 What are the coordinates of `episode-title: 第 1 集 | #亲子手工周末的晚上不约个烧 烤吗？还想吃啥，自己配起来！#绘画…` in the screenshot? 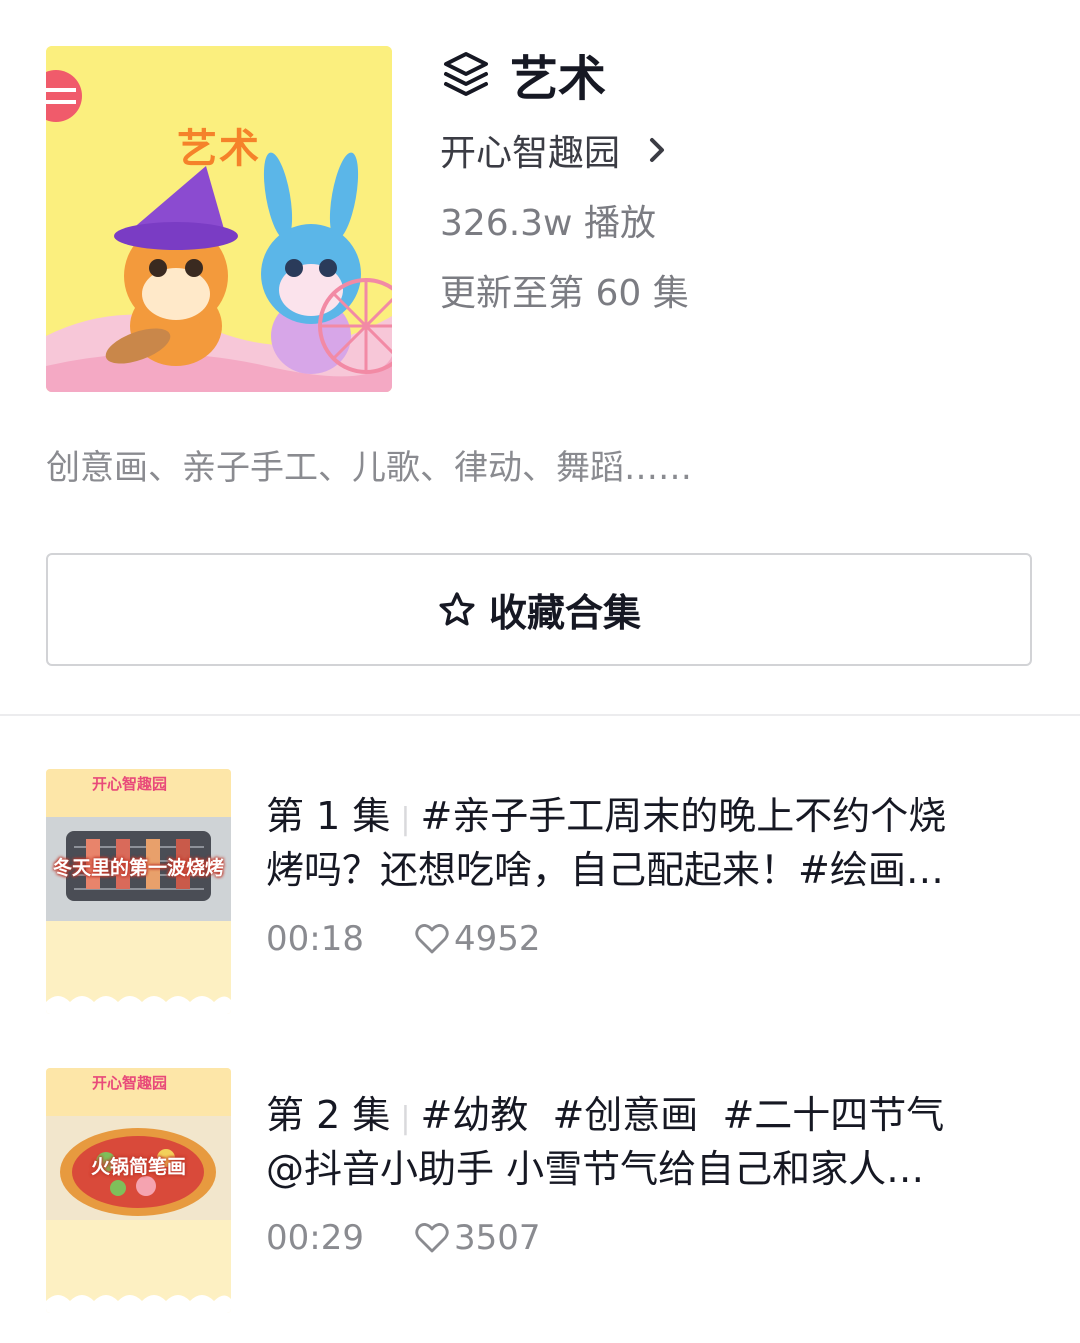 It's located at (651, 843).